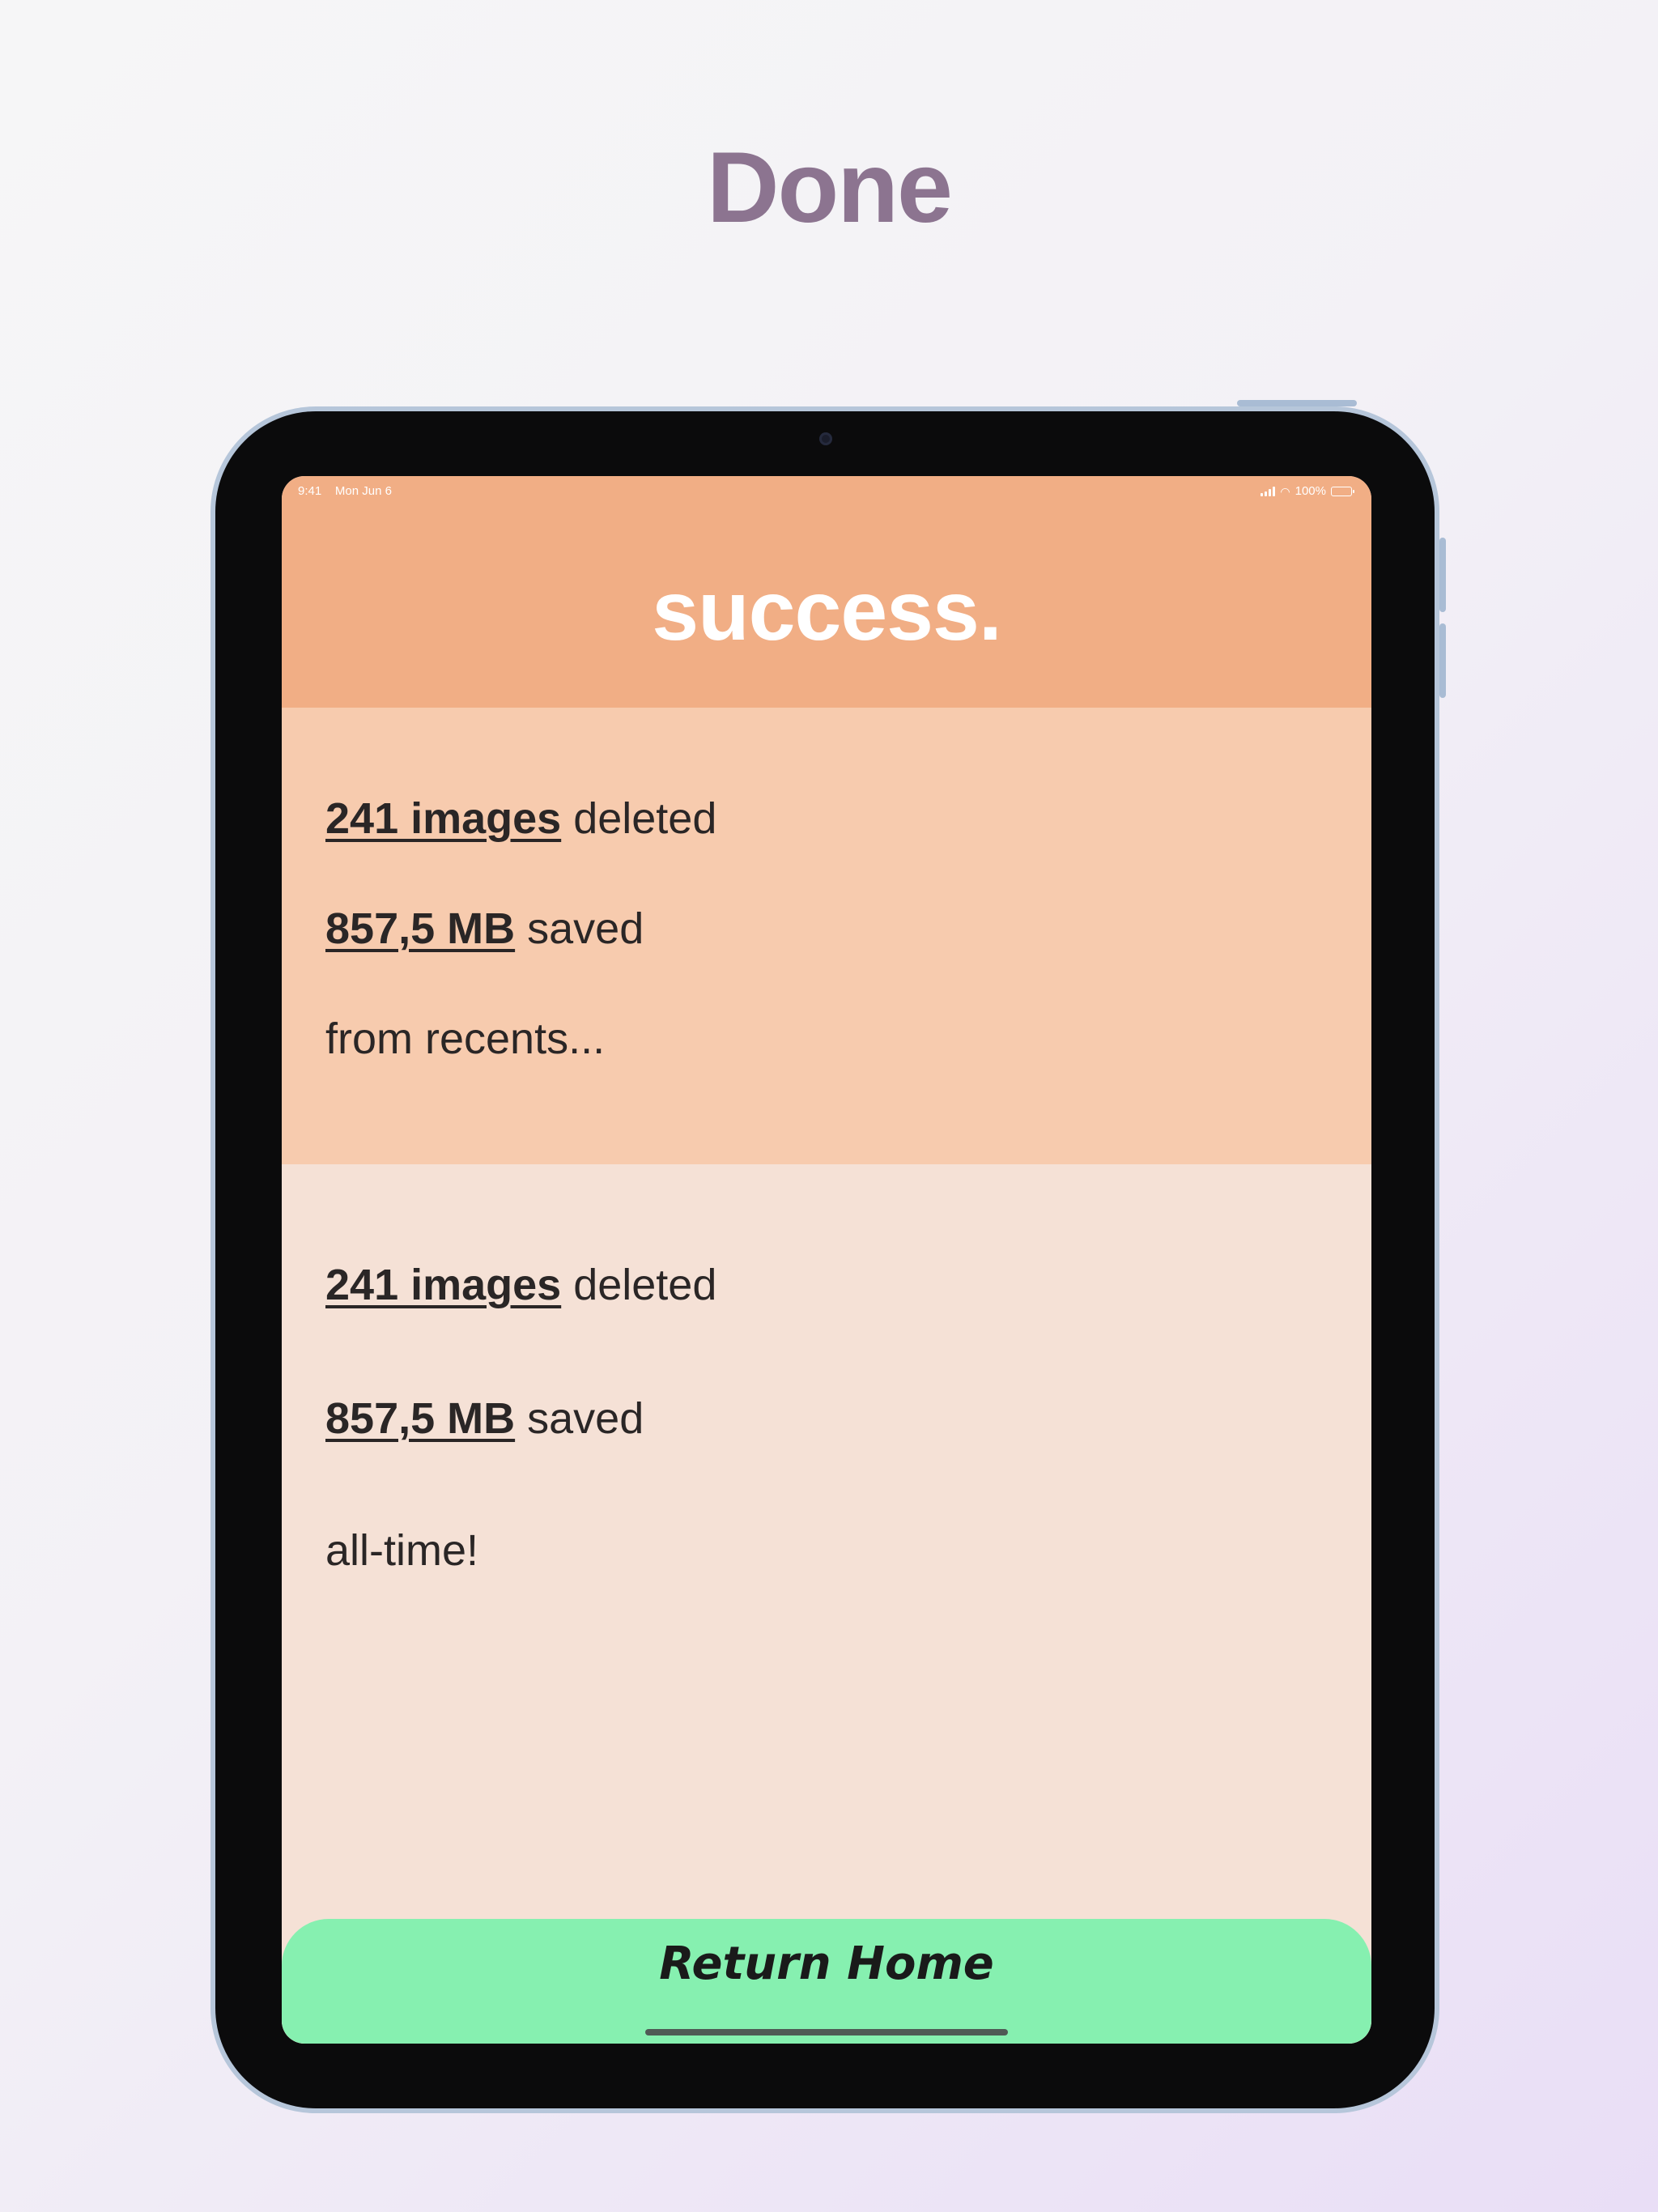 The image size is (1658, 2212). Describe the element at coordinates (1342, 491) in the screenshot. I see `battery-icon` at that location.